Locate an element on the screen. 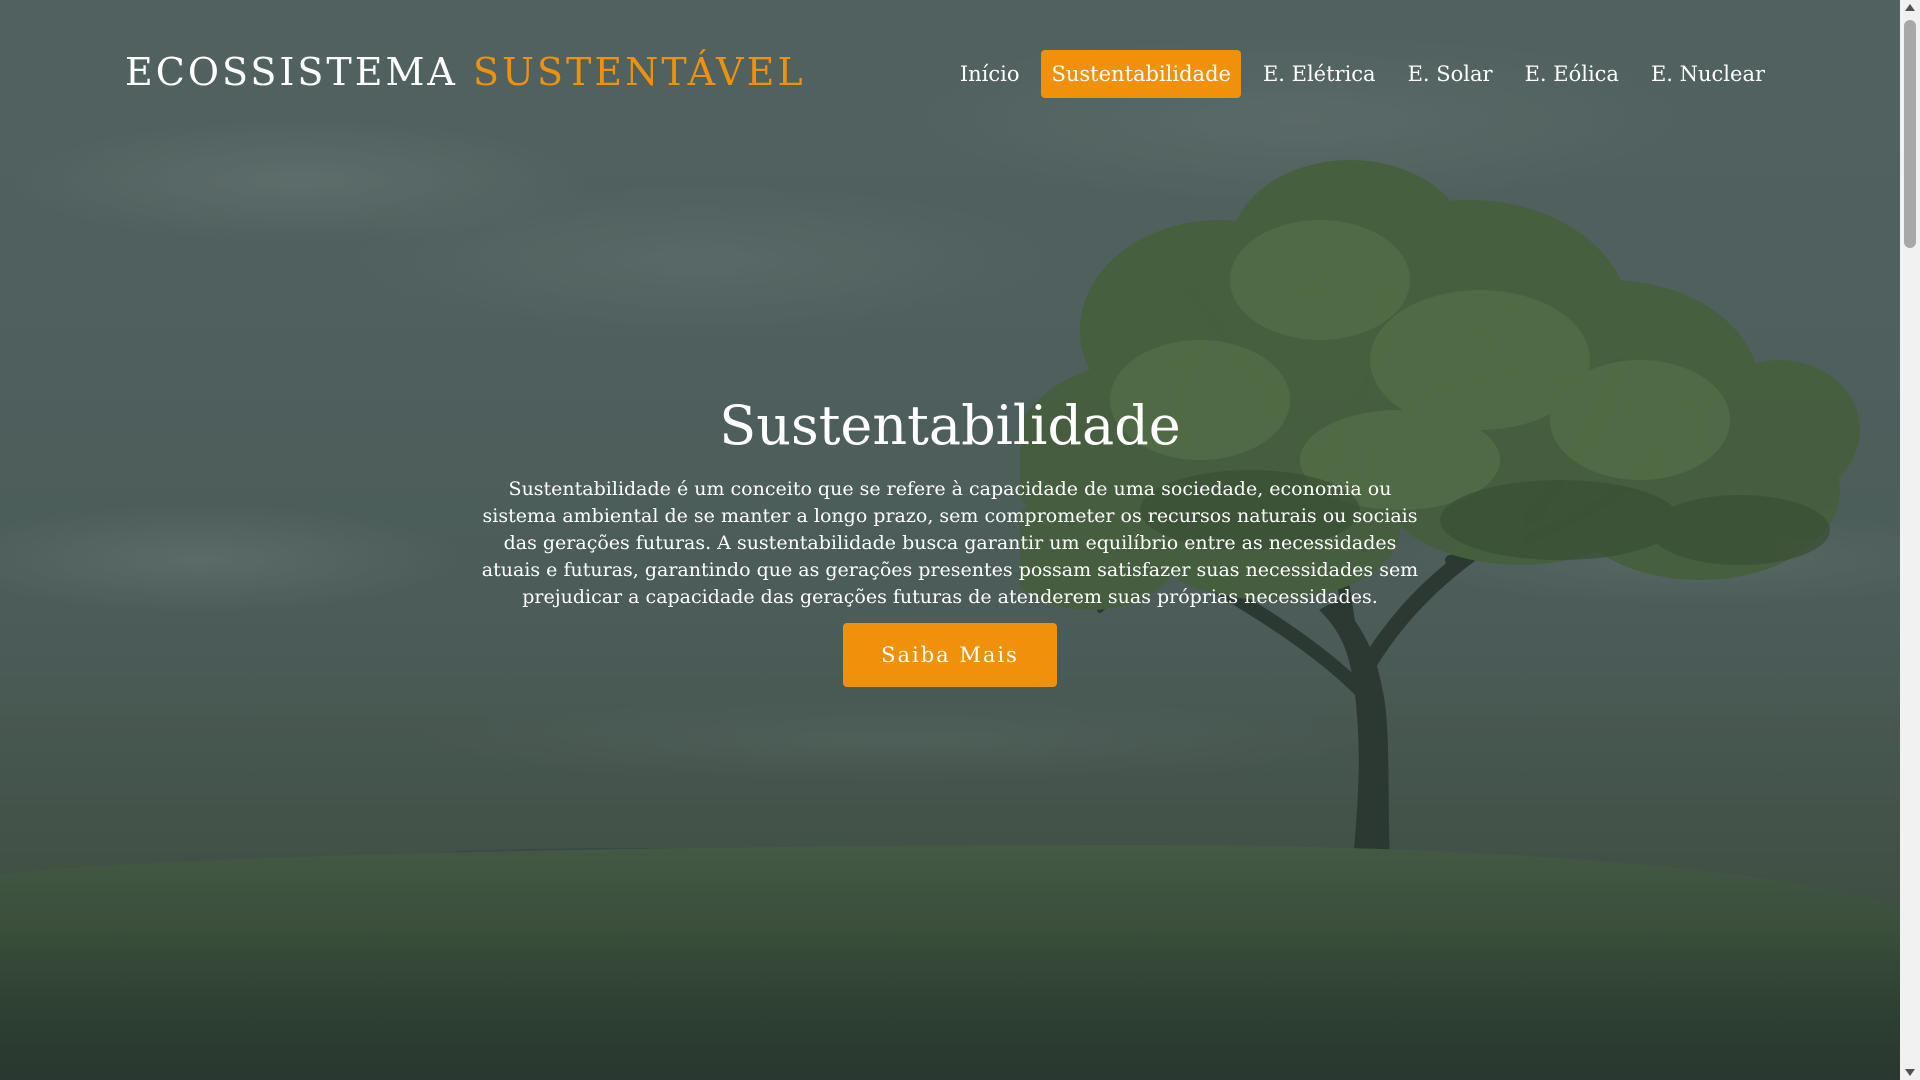 This screenshot has width=1920, height=1080. vertical-scrollbar is located at coordinates (1910, 540).